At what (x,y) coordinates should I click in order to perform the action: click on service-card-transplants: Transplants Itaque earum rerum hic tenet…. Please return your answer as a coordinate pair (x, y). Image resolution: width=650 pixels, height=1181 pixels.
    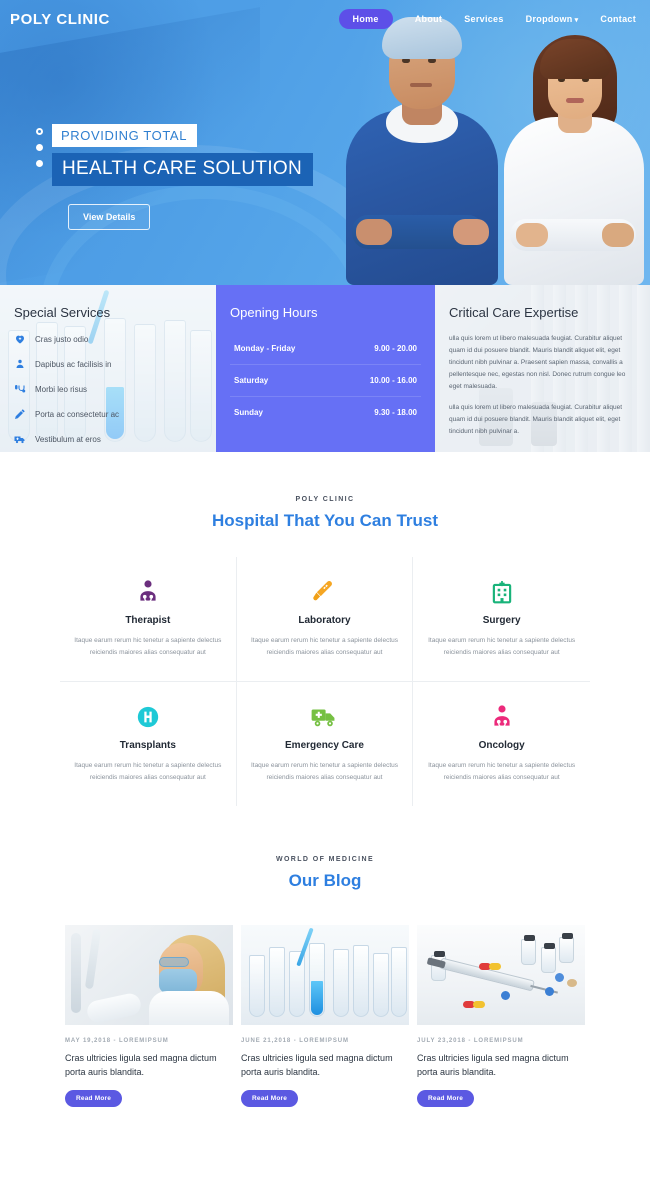
    Looking at the image, I should click on (148, 744).